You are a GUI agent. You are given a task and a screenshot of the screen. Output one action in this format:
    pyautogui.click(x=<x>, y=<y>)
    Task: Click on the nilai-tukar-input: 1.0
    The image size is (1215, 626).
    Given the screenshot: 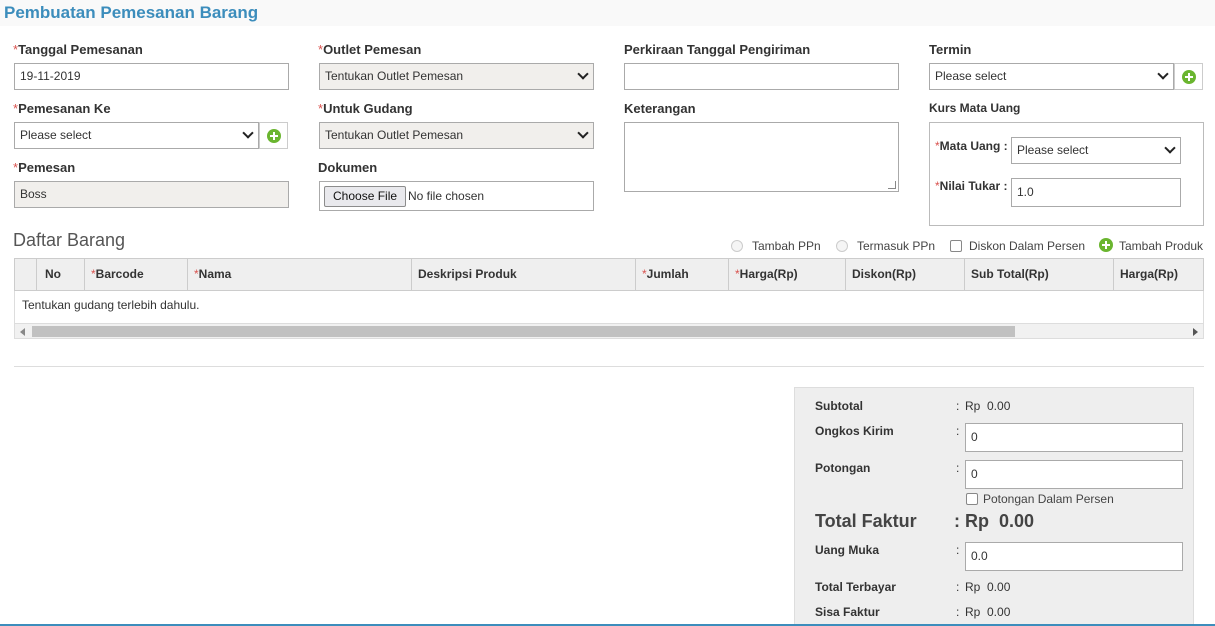 What is the action you would take?
    pyautogui.click(x=1096, y=192)
    